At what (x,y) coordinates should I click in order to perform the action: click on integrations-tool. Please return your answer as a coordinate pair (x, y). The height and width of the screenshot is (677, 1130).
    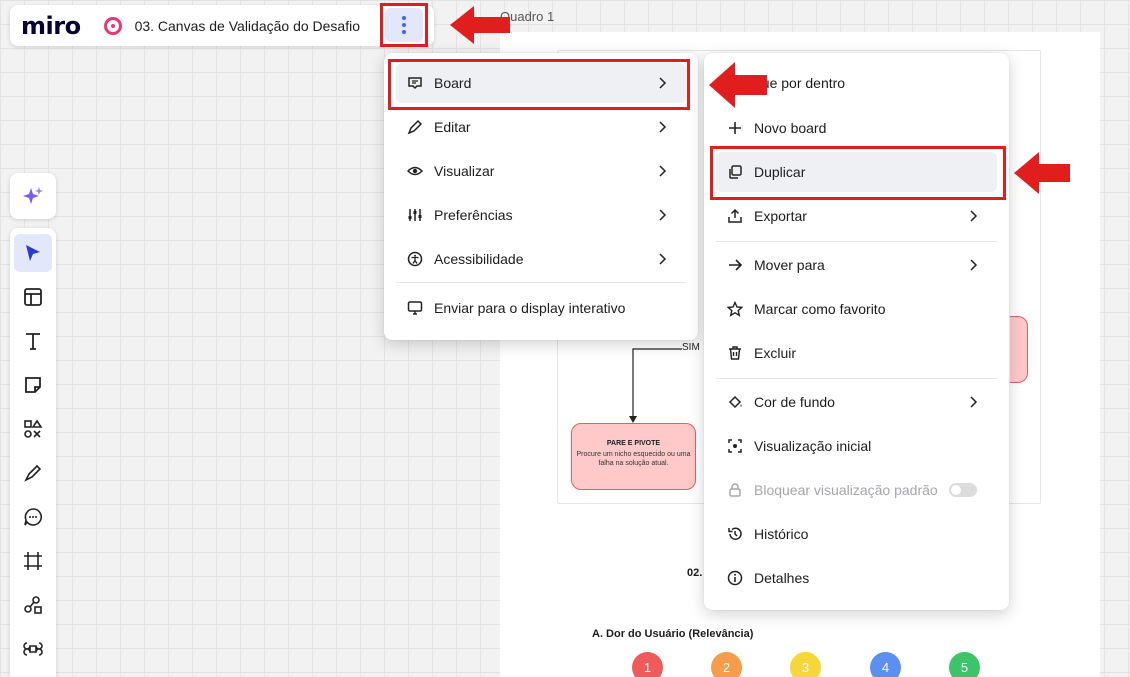
    Looking at the image, I should click on (33, 649).